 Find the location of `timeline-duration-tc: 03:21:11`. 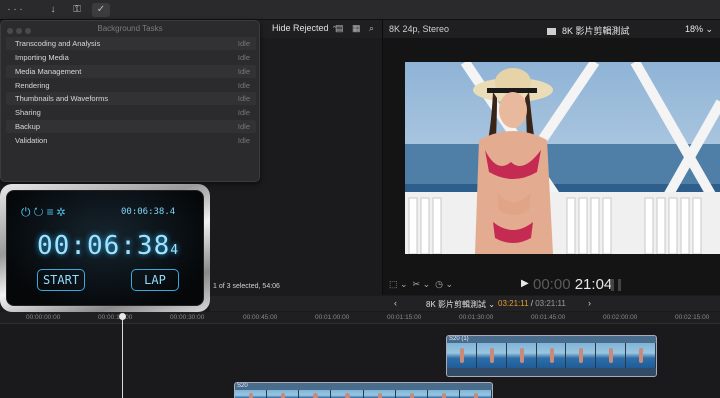

timeline-duration-tc: 03:21:11 is located at coordinates (550, 303).